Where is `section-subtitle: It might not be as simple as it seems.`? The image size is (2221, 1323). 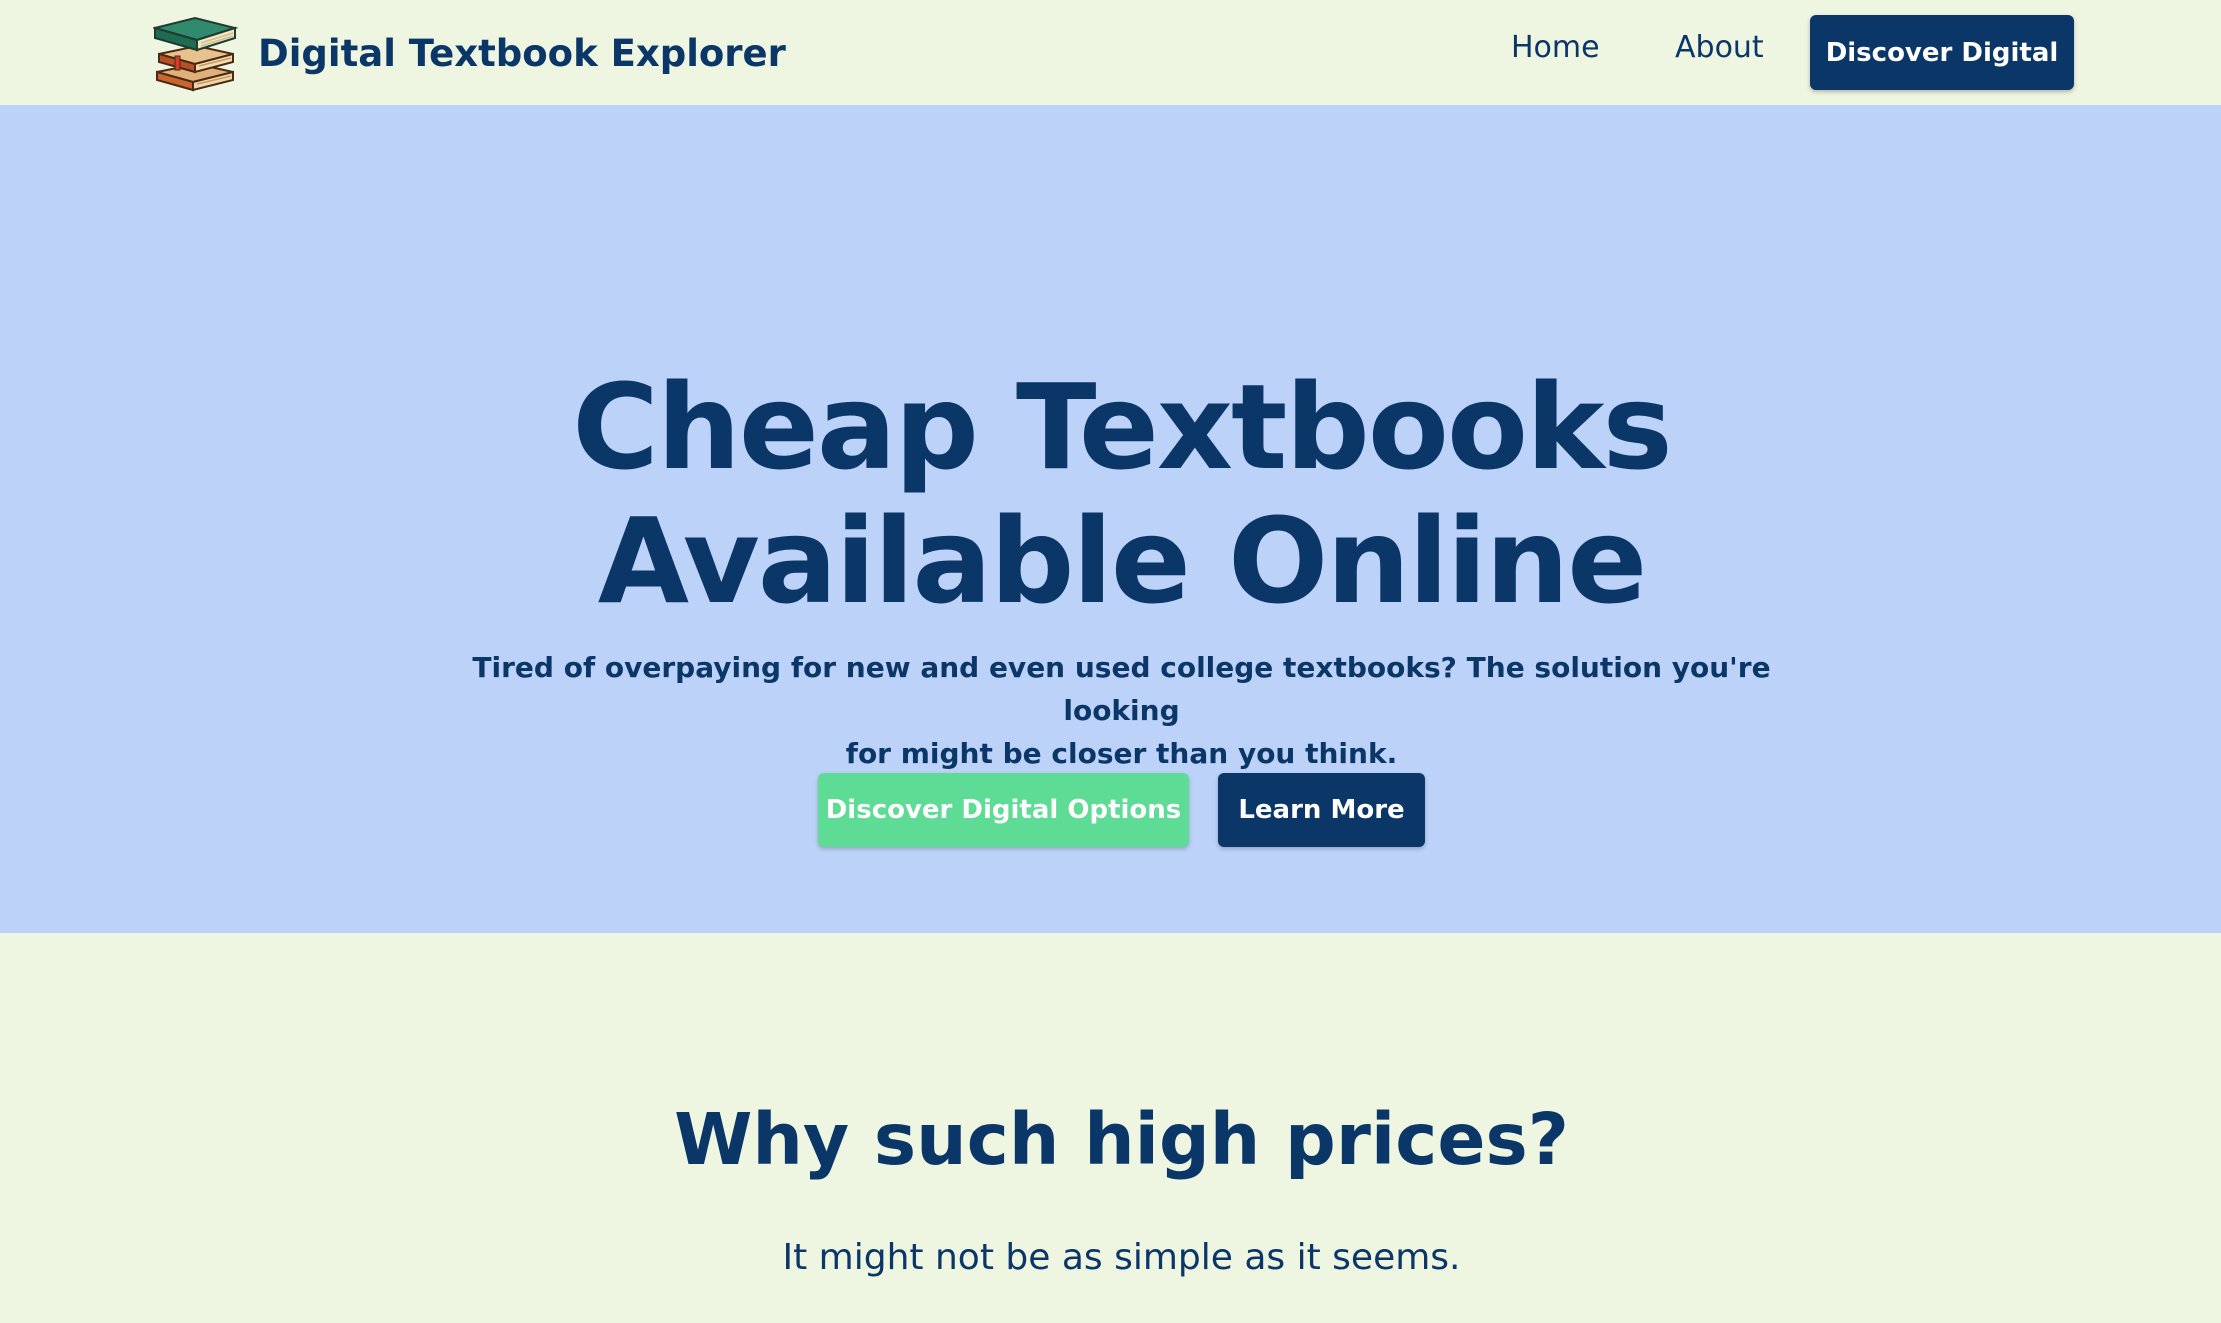 section-subtitle: It might not be as simple as it seems. is located at coordinates (1121, 1257).